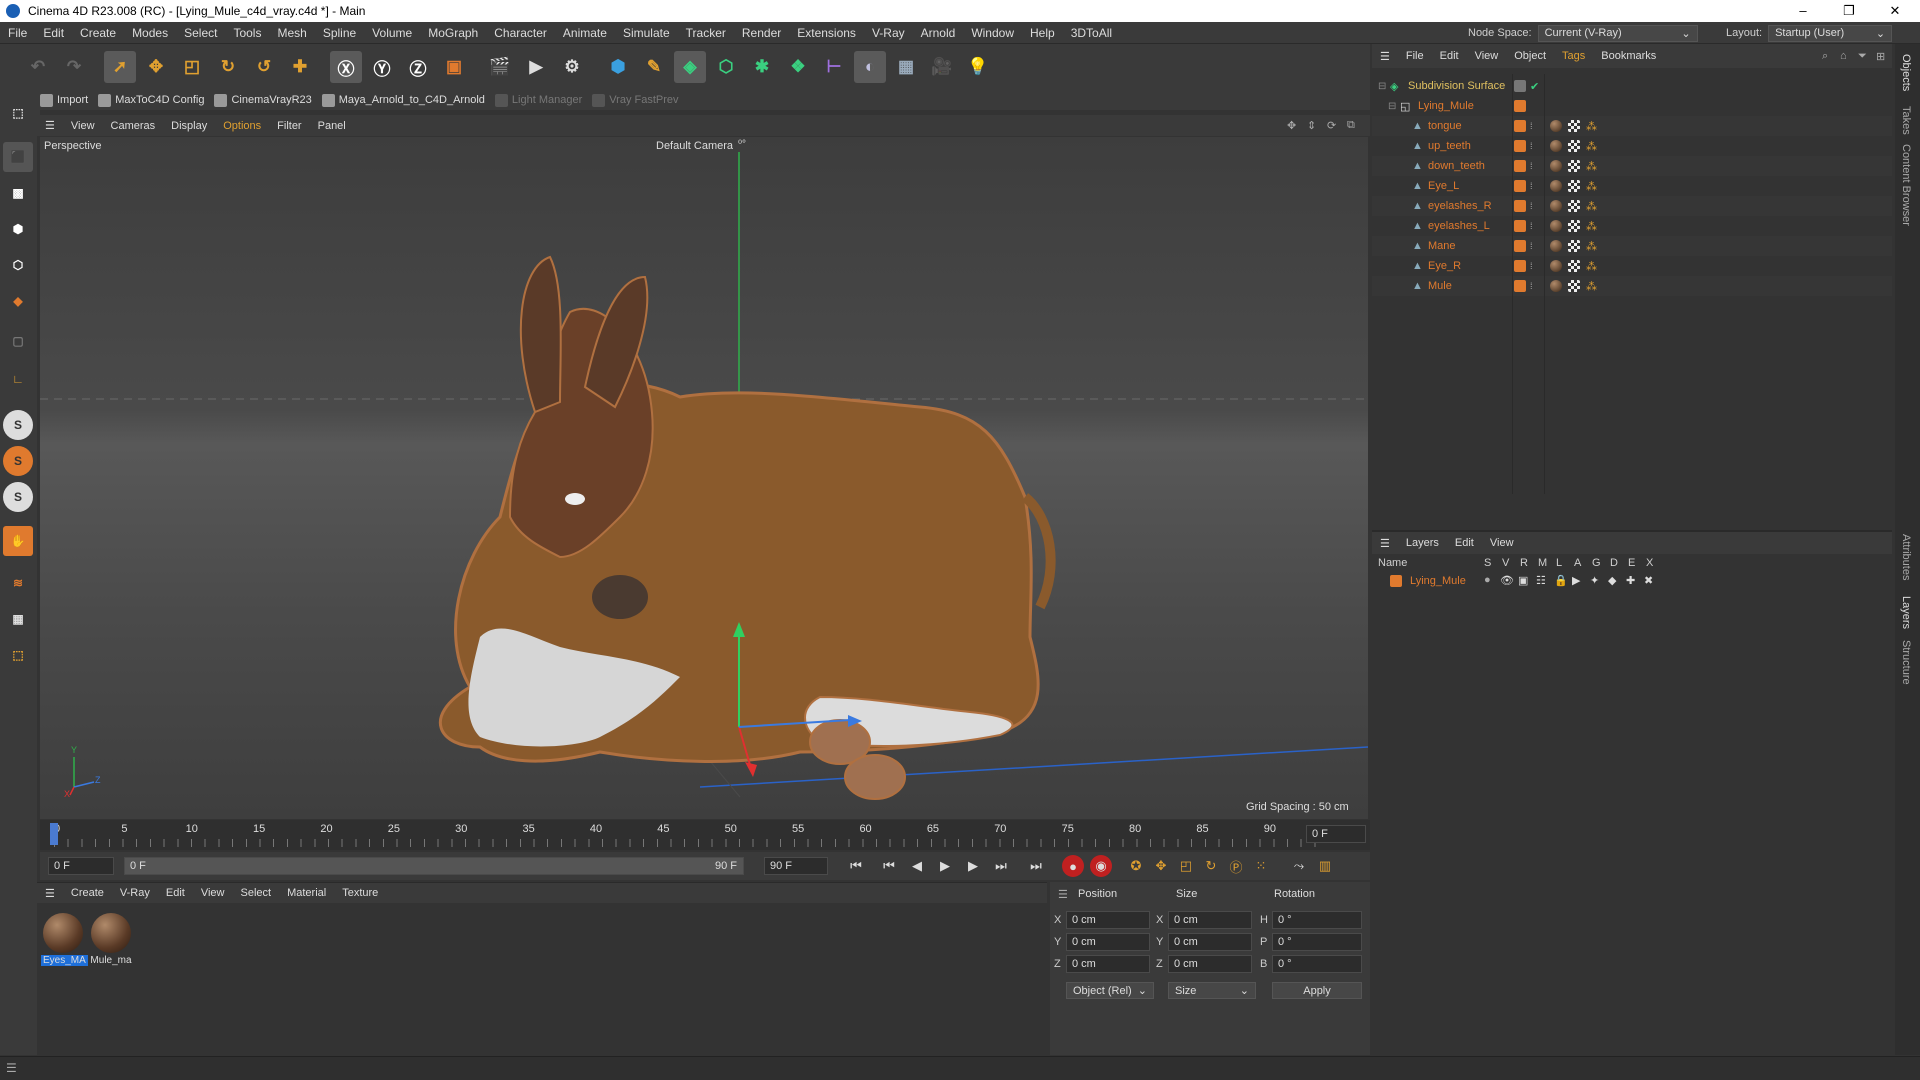  What do you see at coordinates (453, 33) in the screenshot?
I see `menu-mograph: MoGraph` at bounding box center [453, 33].